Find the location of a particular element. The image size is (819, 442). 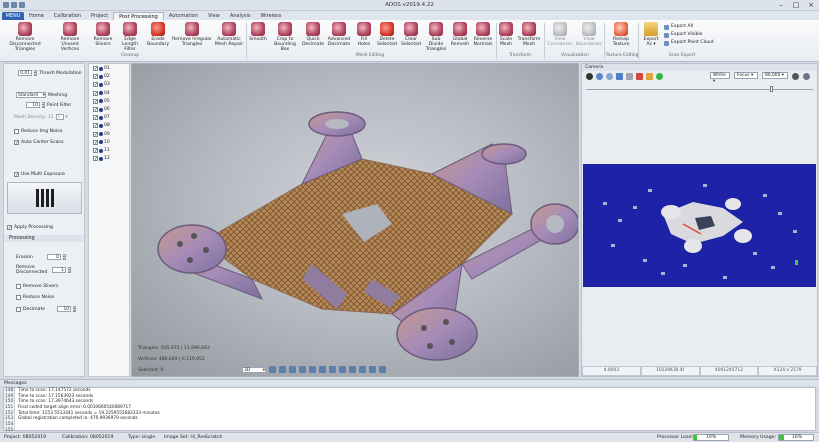

fill-holes-button: Fill Holes is located at coordinates (364, 34).